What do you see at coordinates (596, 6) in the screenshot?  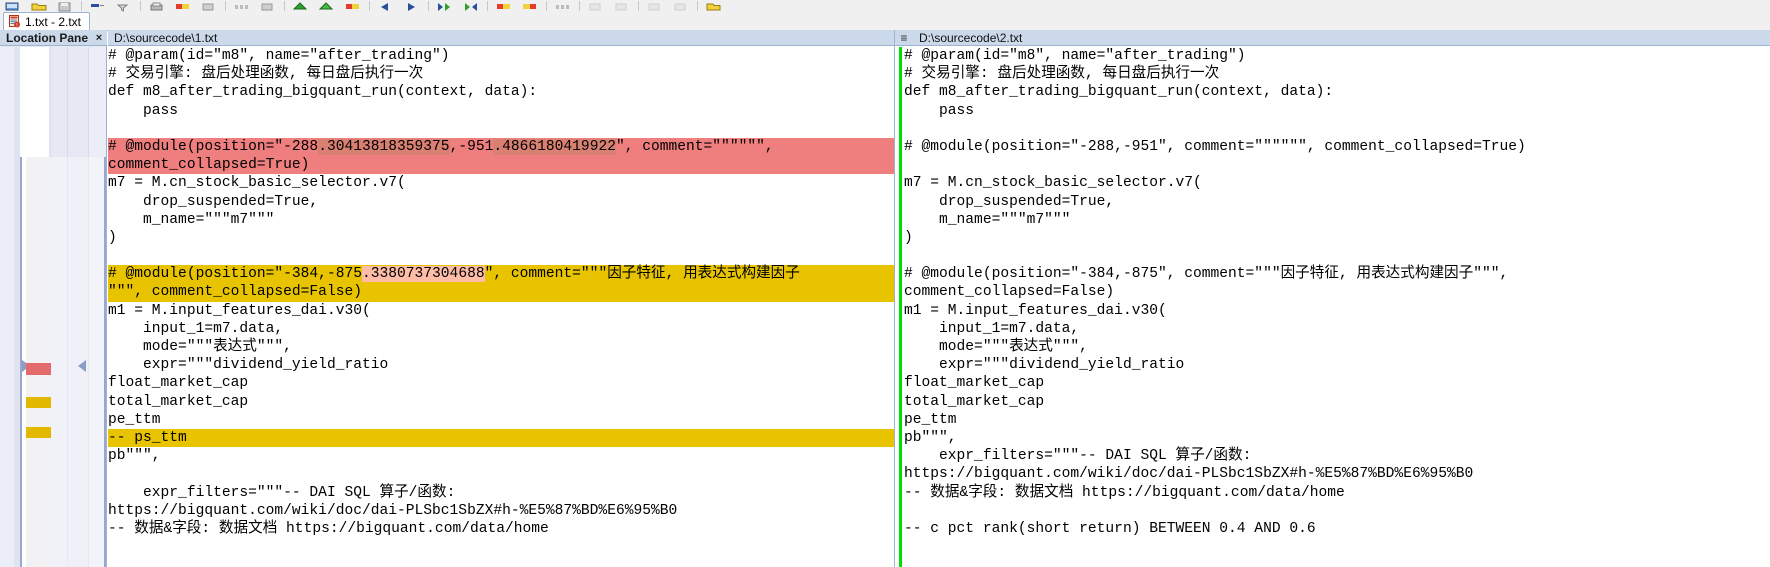 I see `edit-left-icon` at bounding box center [596, 6].